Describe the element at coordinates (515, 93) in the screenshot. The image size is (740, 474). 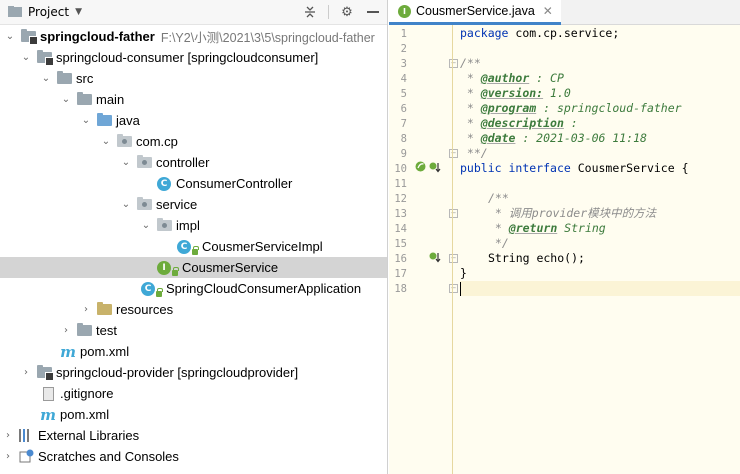
I see `code-line-5: * @version: 1.0` at that location.